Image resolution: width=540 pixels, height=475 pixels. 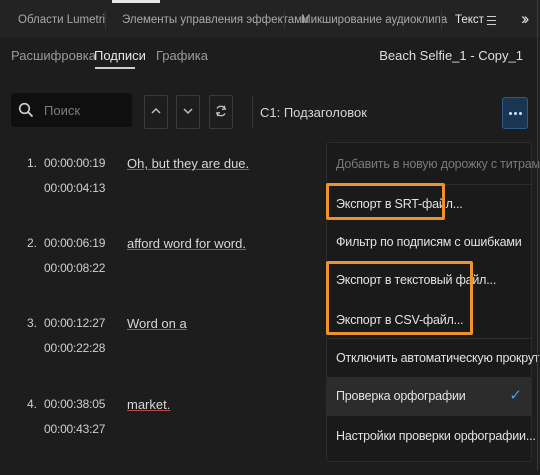 I want to click on caption-number: 2., so click(x=32, y=243).